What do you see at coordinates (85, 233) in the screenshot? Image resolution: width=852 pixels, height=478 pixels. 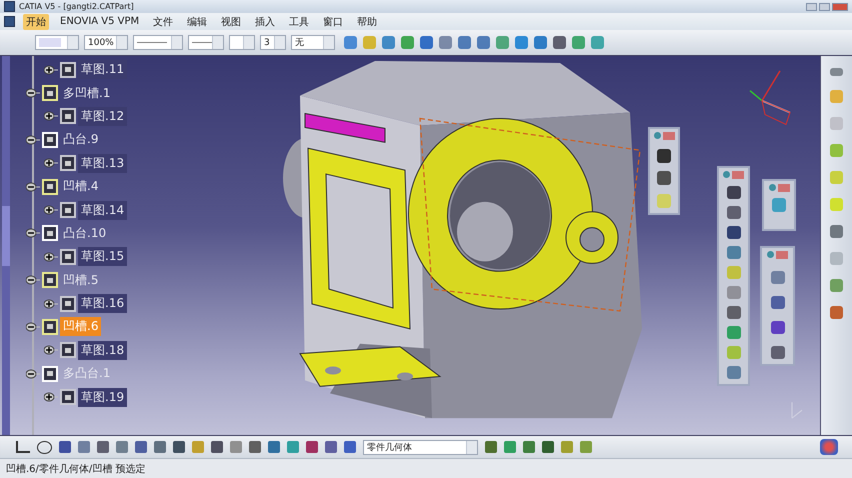 I see `tree-item: 凸台.10` at bounding box center [85, 233].